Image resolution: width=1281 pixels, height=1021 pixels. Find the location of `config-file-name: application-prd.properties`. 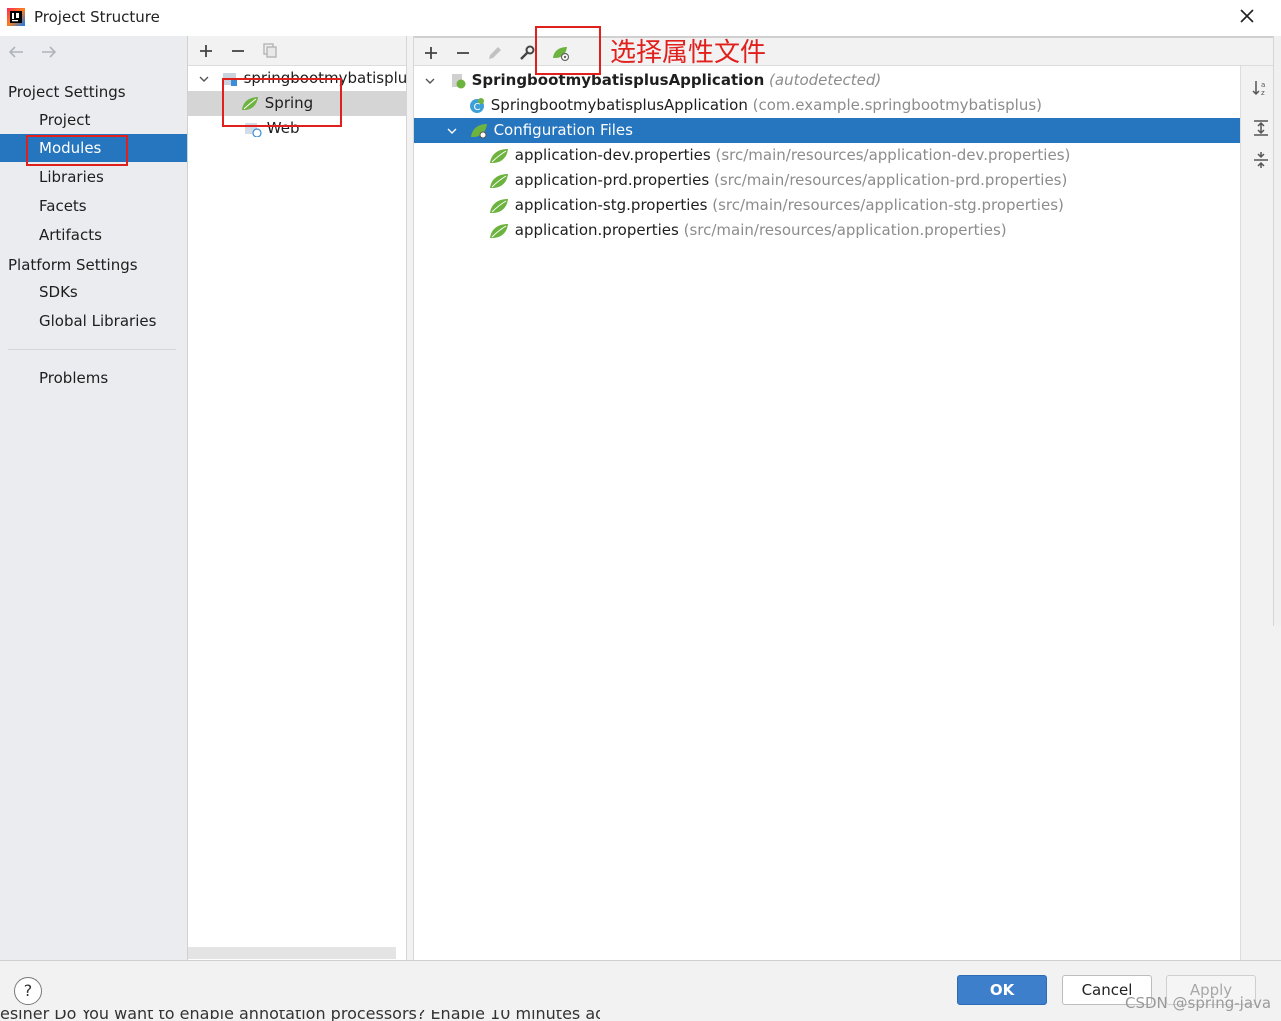

config-file-name: application-prd.properties is located at coordinates (612, 180).